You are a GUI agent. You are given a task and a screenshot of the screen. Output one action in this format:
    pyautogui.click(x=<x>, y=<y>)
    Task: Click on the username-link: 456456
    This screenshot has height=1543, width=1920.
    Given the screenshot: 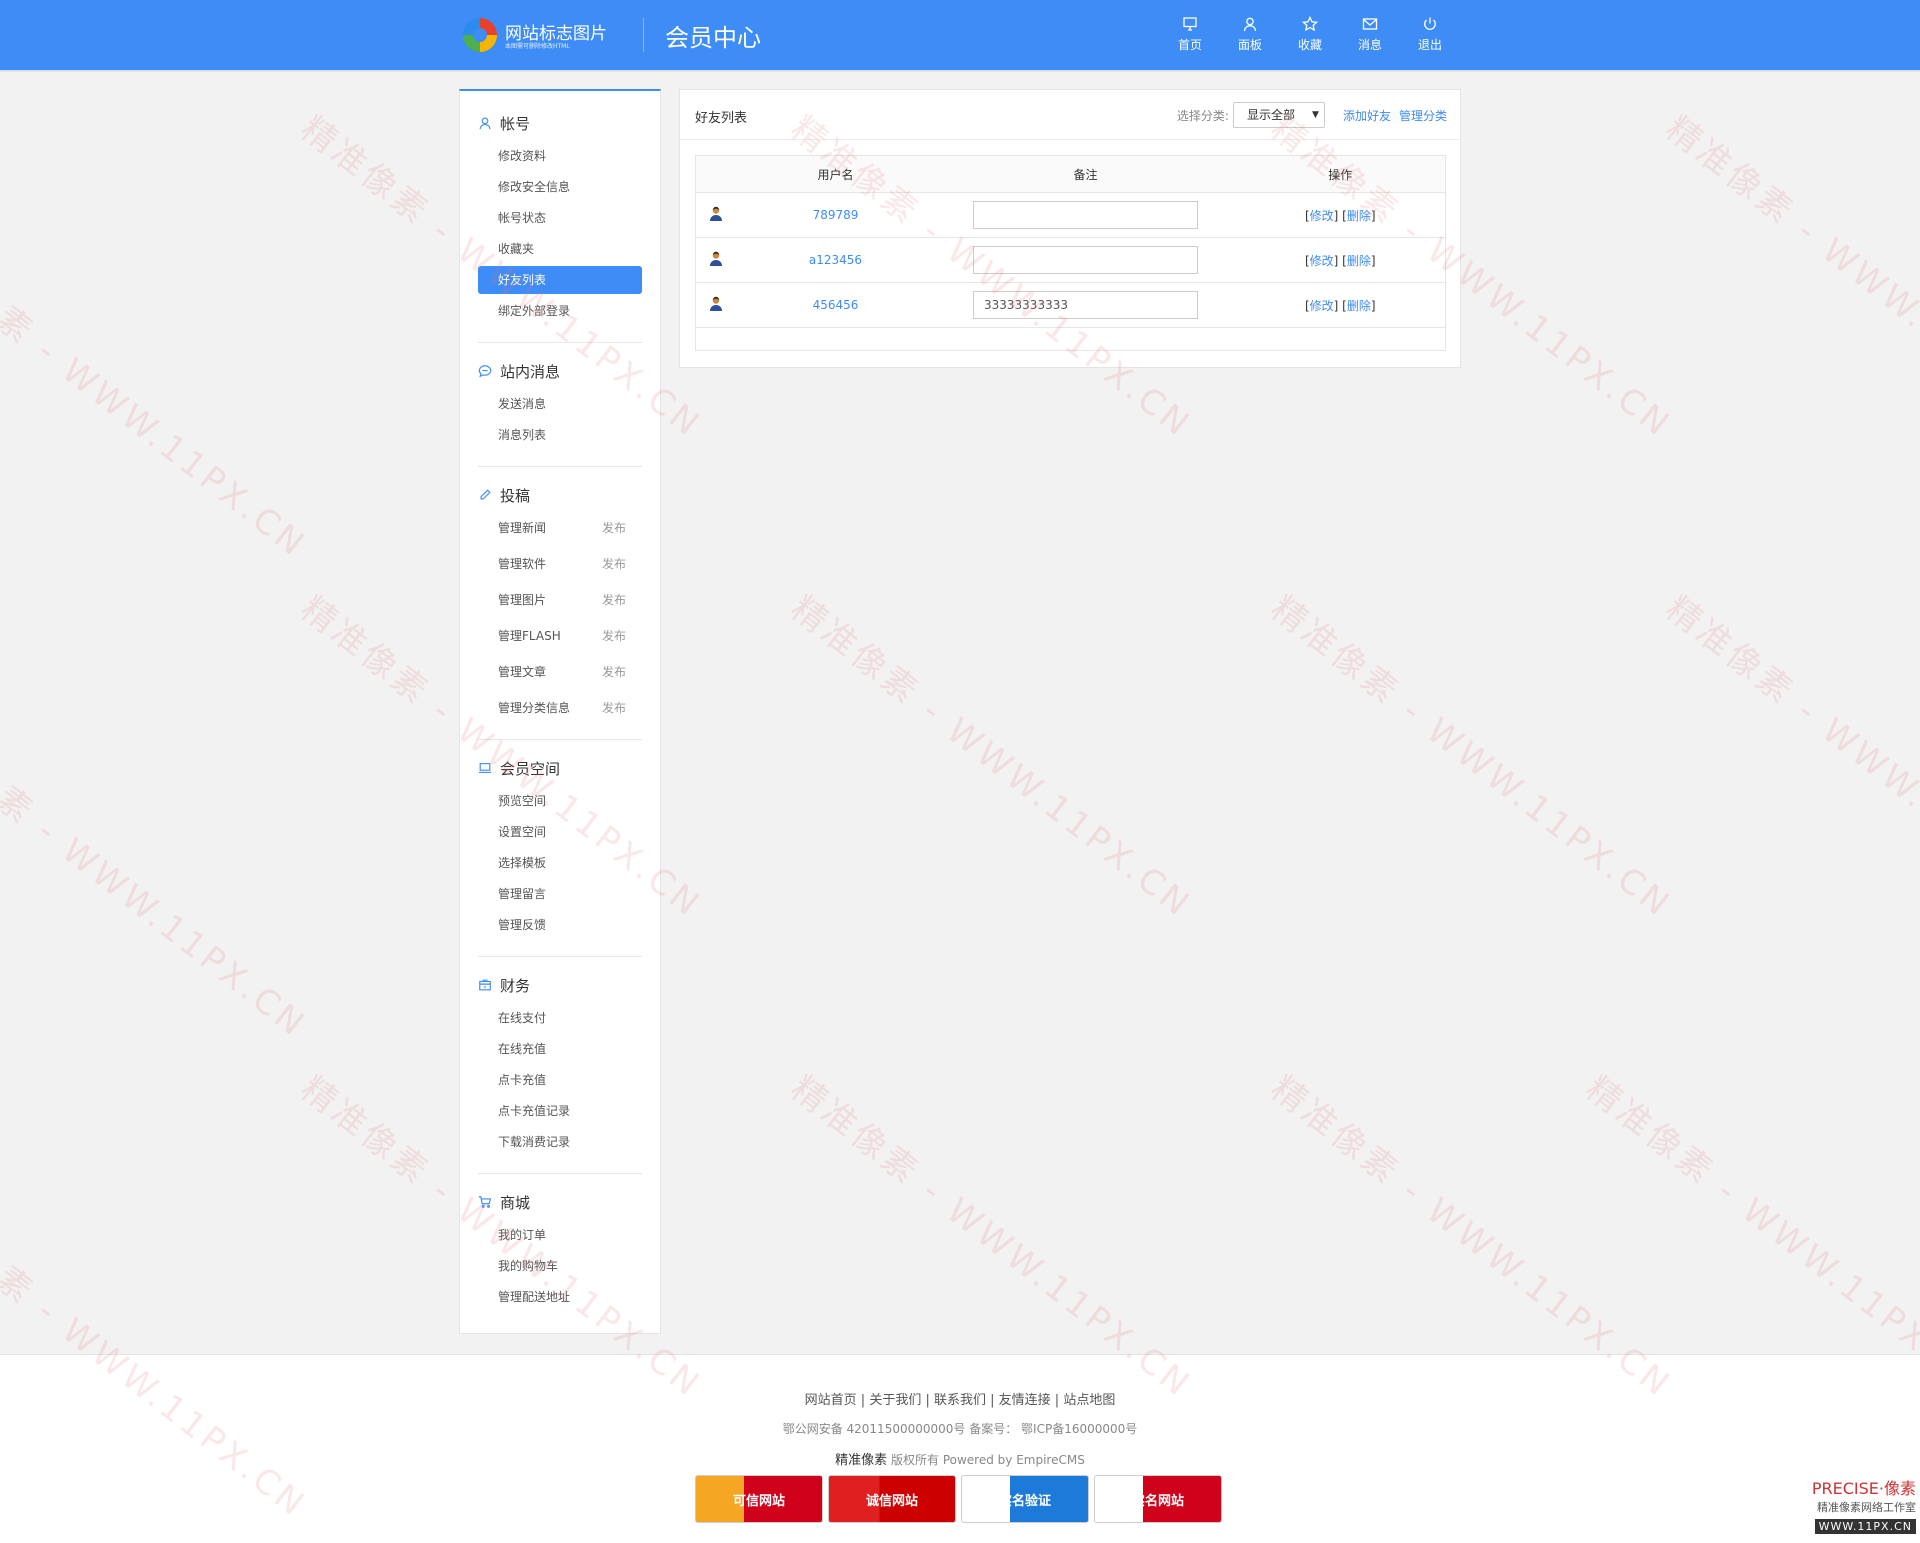 What is the action you would take?
    pyautogui.click(x=836, y=305)
    